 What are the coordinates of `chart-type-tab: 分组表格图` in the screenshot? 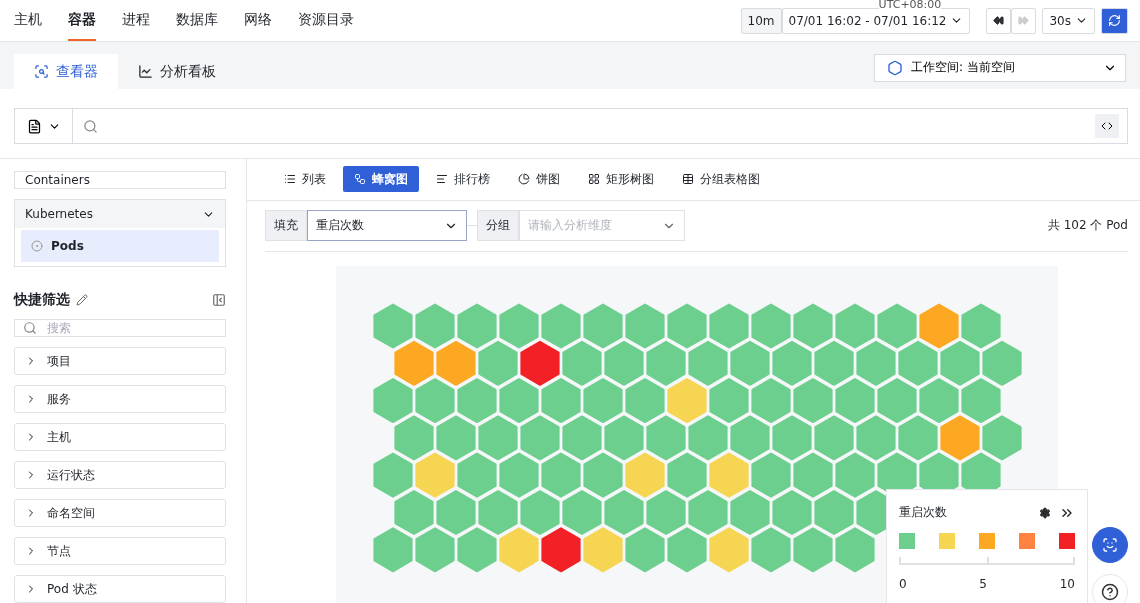 It's located at (721, 179).